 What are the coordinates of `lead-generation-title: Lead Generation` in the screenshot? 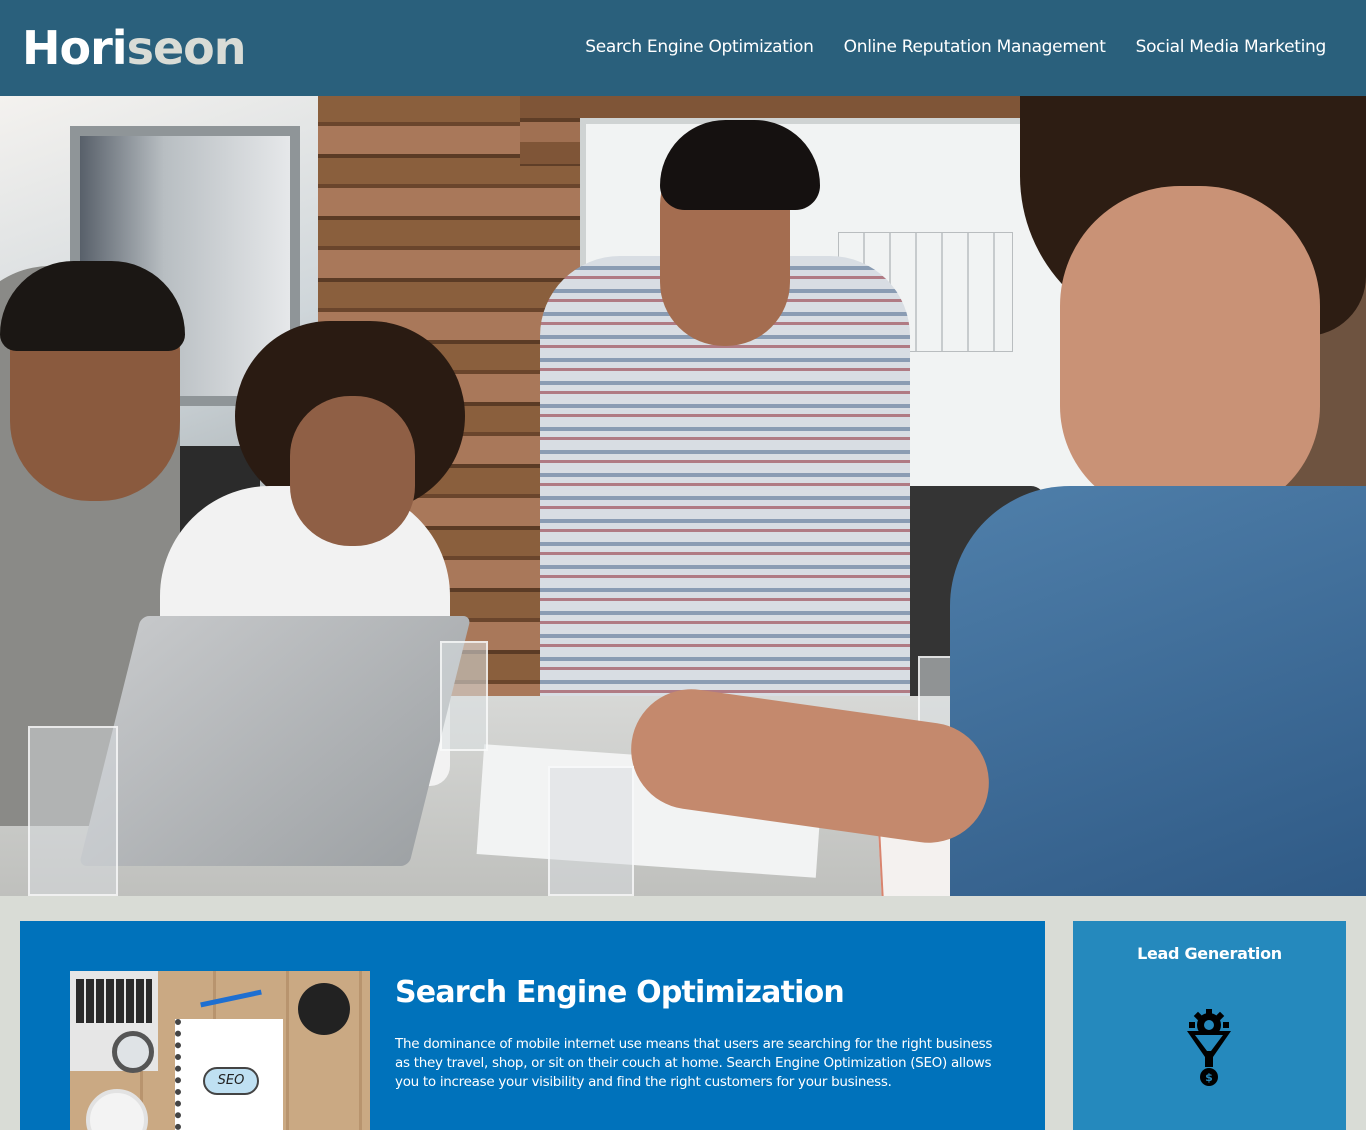 It's located at (1209, 953).